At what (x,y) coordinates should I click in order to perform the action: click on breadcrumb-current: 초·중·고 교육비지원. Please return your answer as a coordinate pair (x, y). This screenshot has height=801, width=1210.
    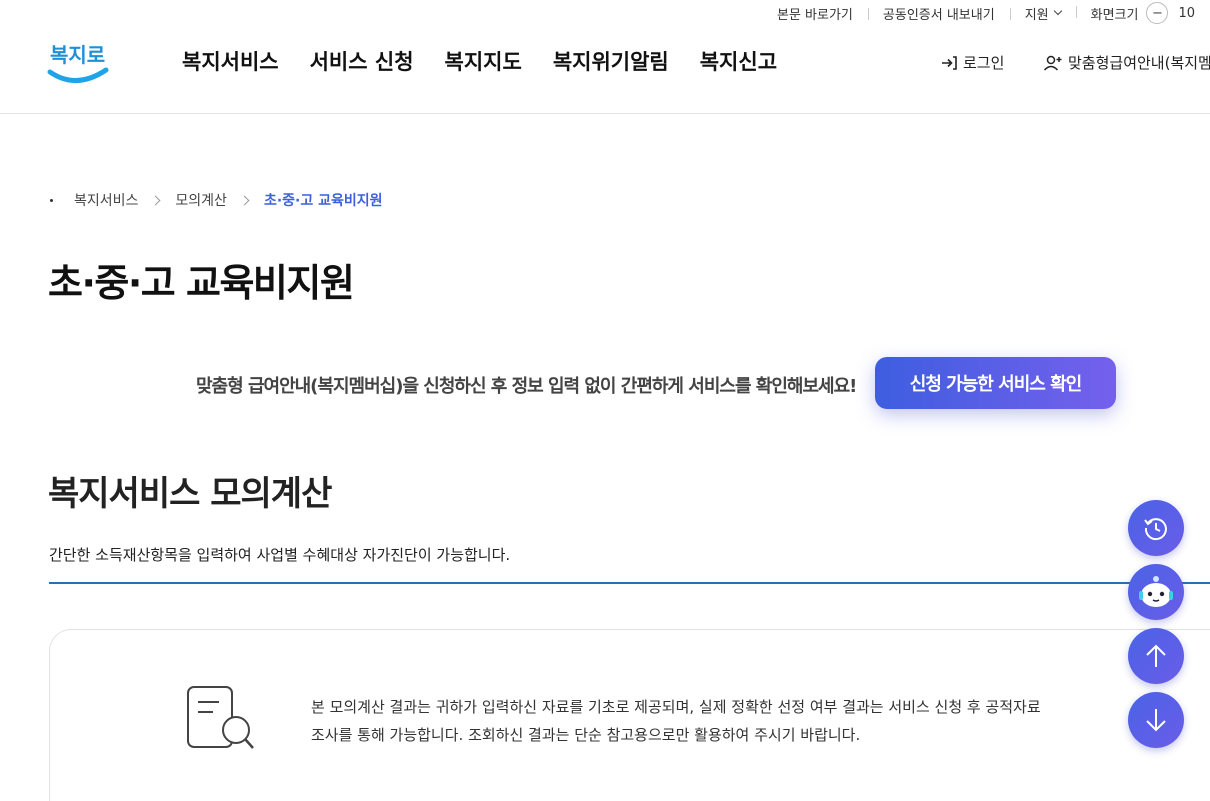
    Looking at the image, I should click on (323, 201).